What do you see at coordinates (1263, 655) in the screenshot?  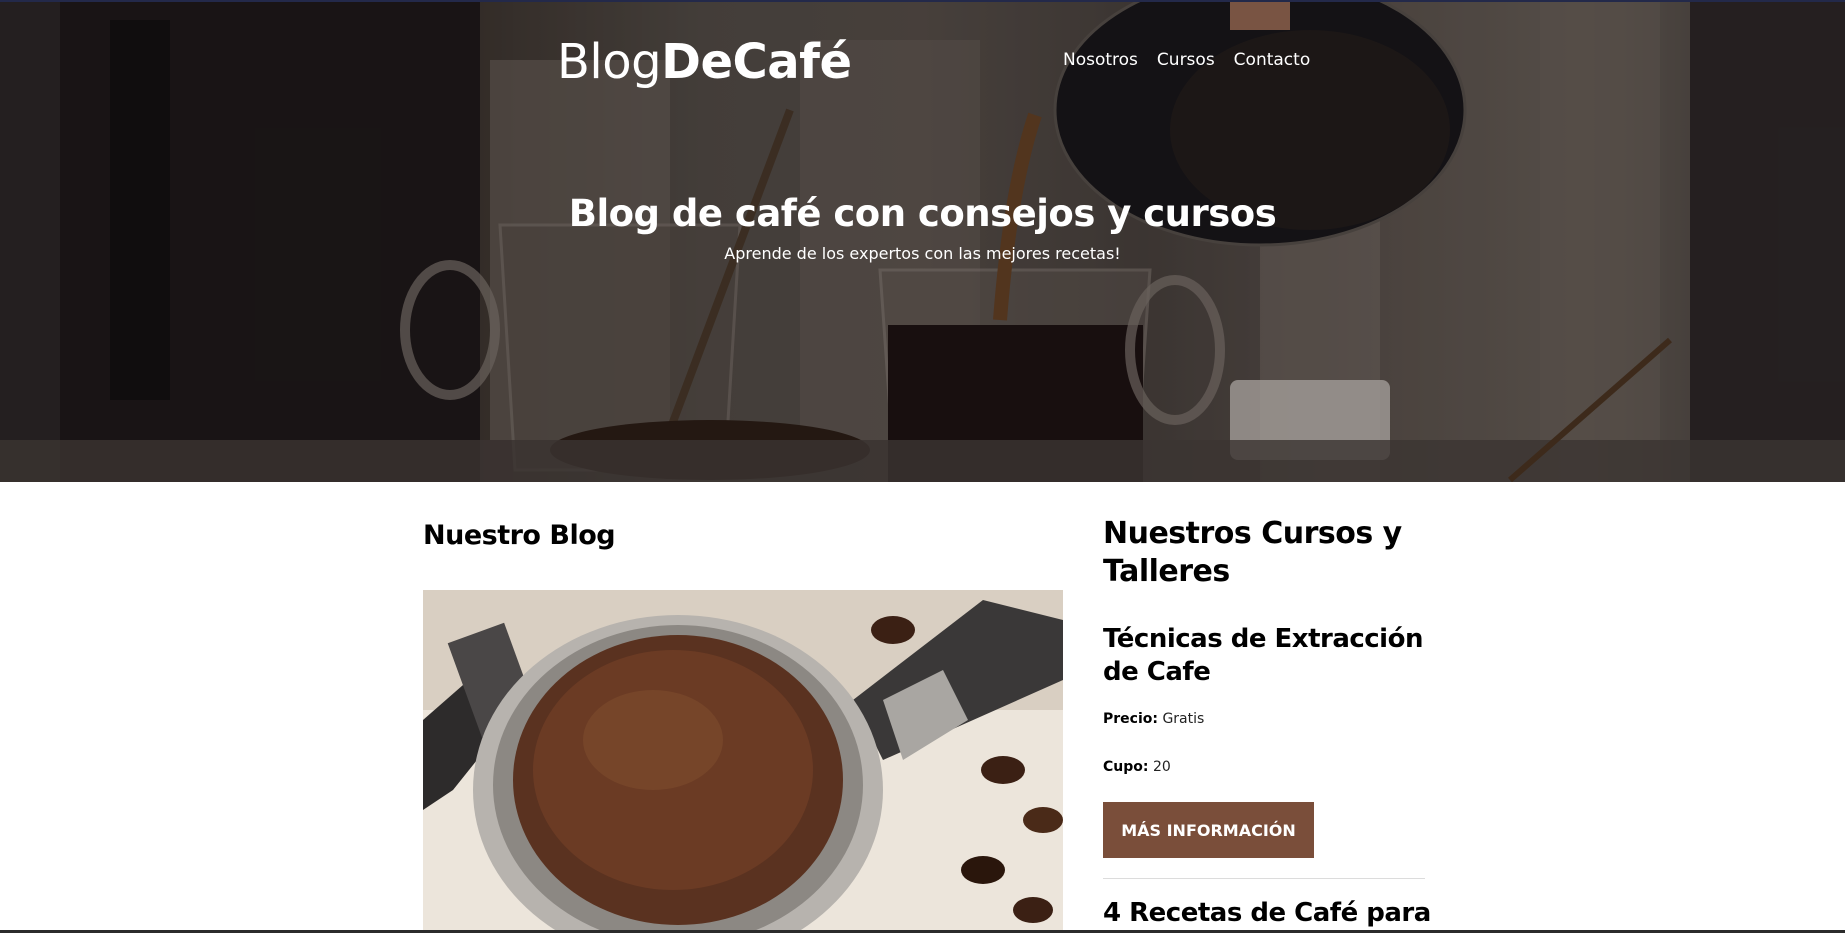 I see `course-title: Técnicas de Extracción de Cafe` at bounding box center [1263, 655].